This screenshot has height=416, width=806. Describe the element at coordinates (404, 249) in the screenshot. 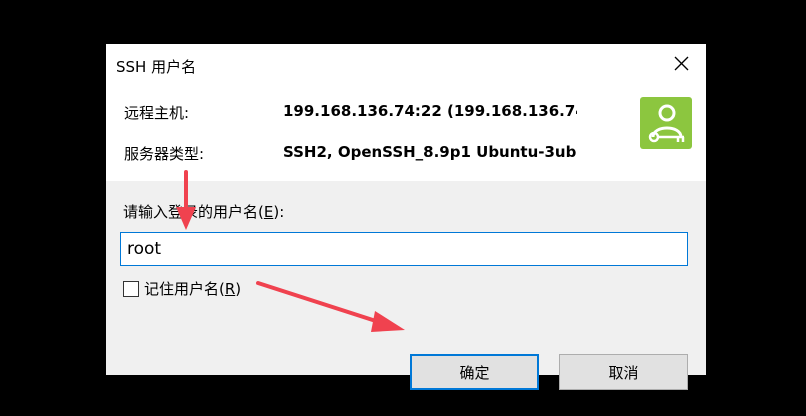

I see `username-input` at that location.